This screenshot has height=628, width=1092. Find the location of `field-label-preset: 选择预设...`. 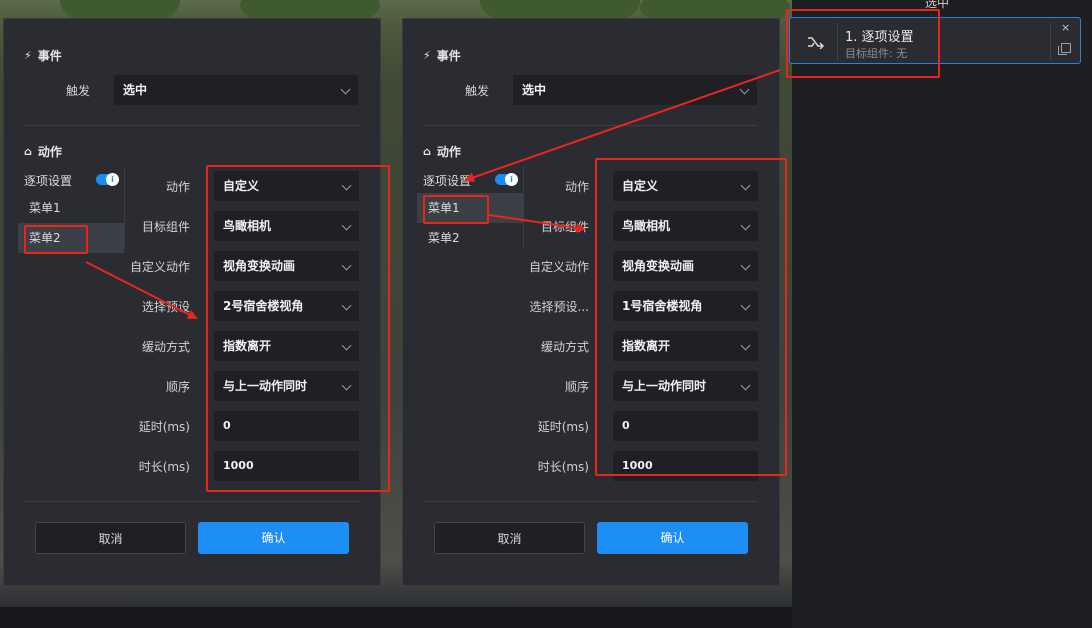

field-label-preset: 选择预设... is located at coordinates (559, 307).